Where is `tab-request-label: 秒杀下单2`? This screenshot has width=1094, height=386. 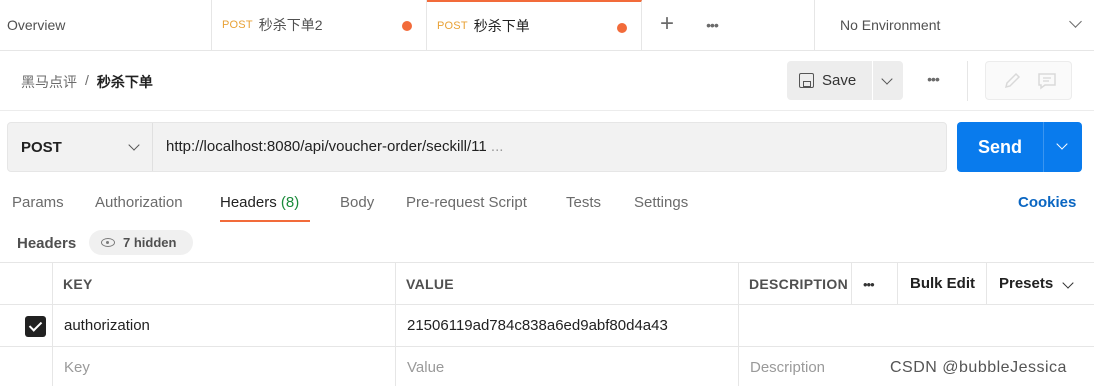
tab-request-label: 秒杀下单2 is located at coordinates (290, 25).